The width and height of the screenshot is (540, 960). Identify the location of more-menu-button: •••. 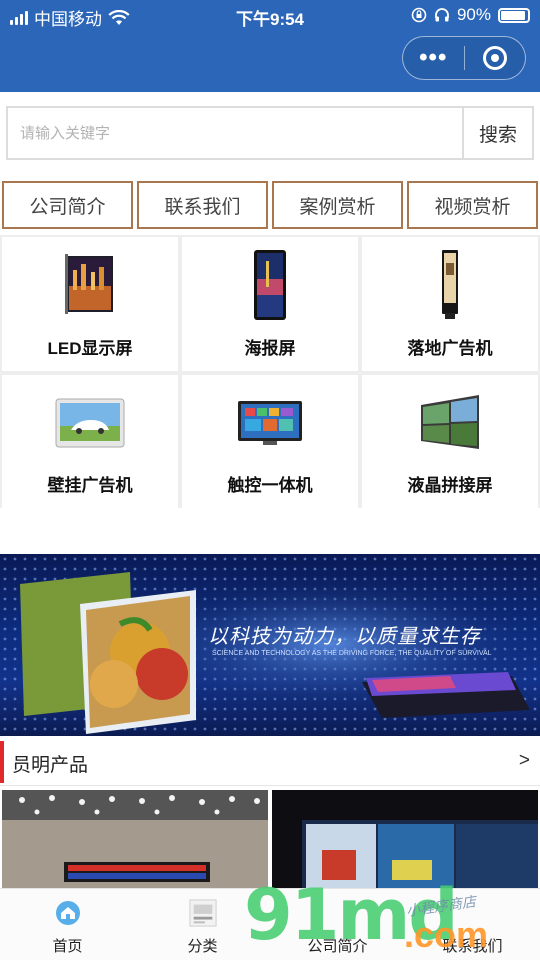
(433, 58).